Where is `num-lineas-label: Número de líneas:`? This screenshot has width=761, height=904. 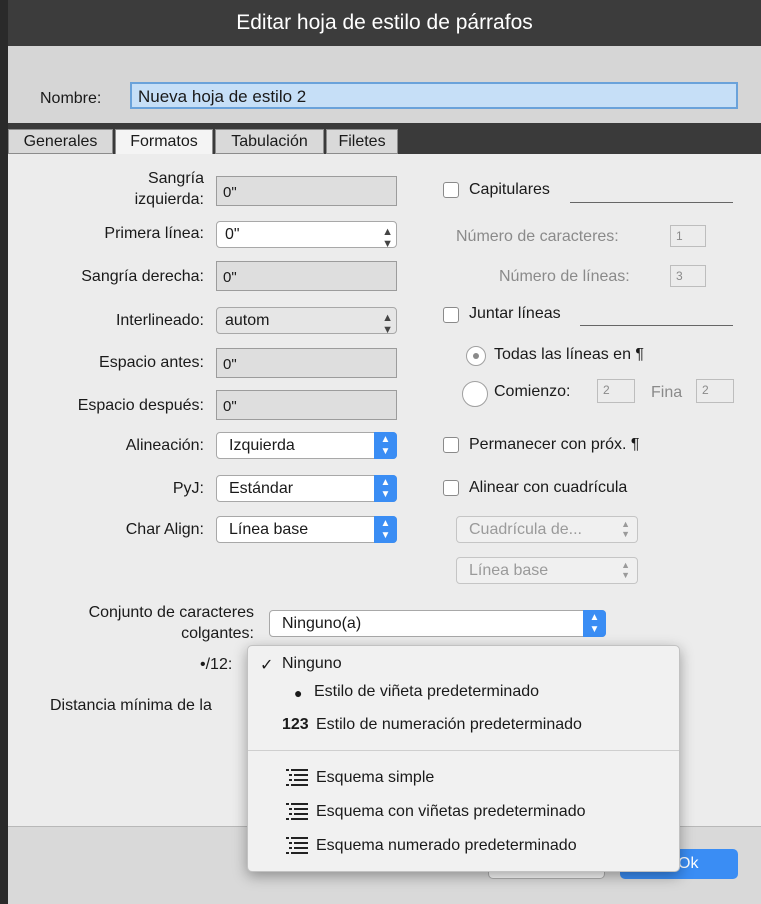 num-lineas-label: Número de líneas: is located at coordinates (564, 276).